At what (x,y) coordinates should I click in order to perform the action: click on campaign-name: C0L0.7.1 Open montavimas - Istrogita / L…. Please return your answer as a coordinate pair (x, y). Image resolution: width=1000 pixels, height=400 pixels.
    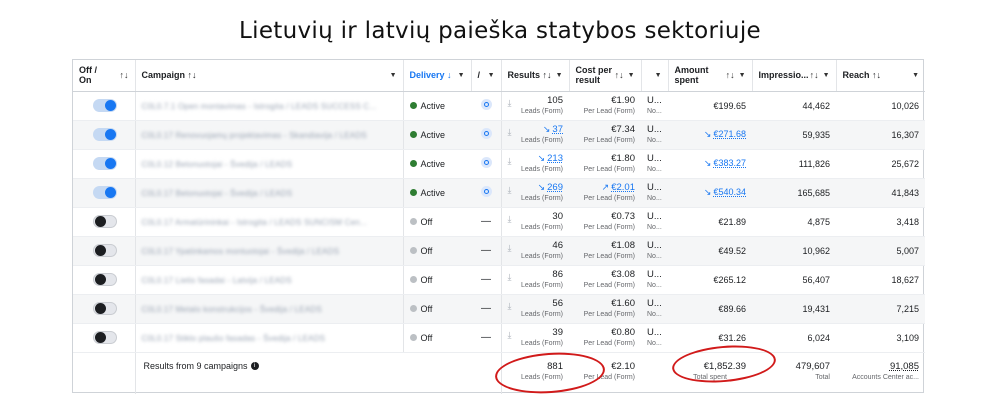
    Looking at the image, I should click on (259, 106).